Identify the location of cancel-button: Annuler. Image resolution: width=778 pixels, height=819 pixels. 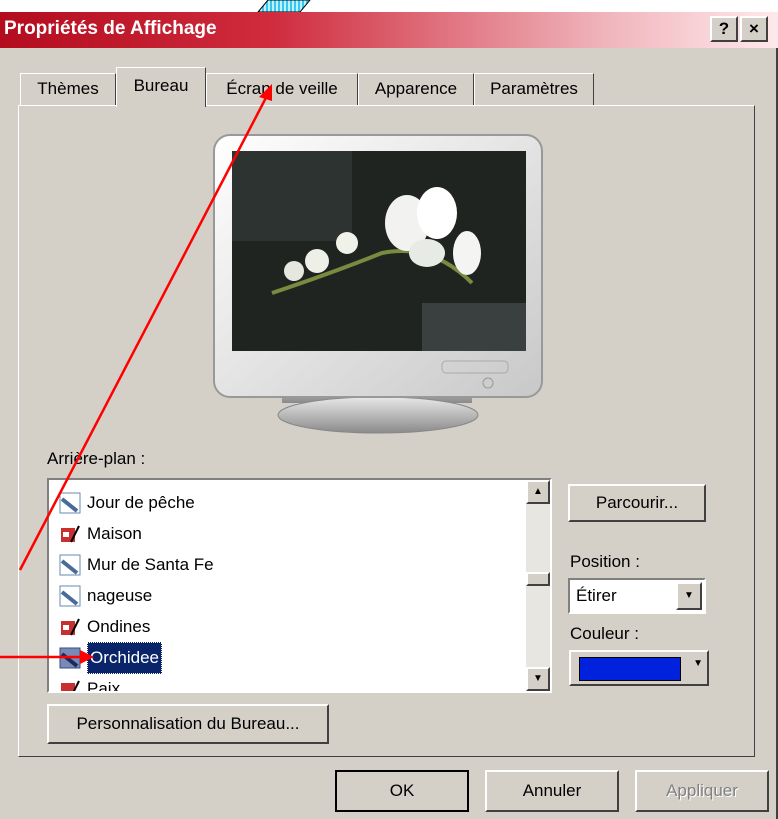
(552, 791).